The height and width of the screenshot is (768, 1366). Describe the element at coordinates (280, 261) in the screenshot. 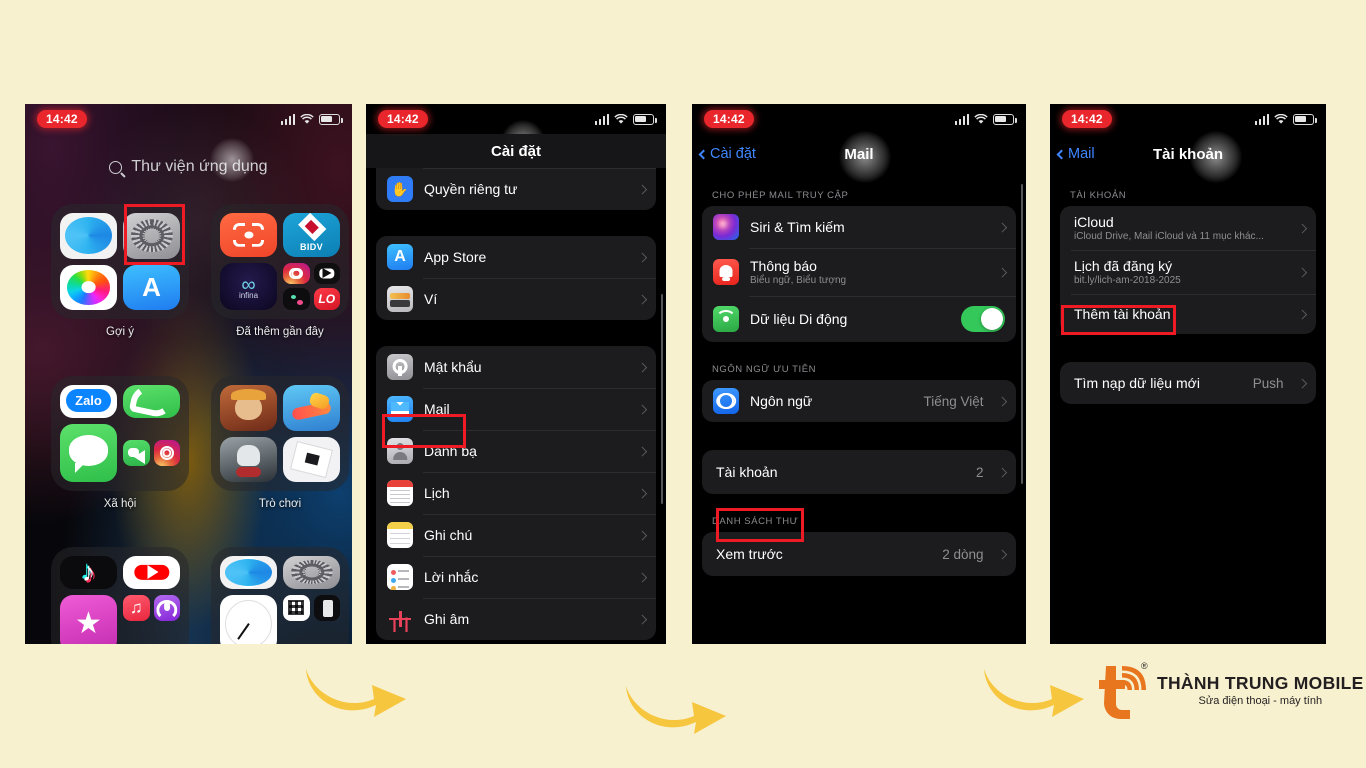

I see `folder-da-them-gan-day: BIDV infina` at that location.